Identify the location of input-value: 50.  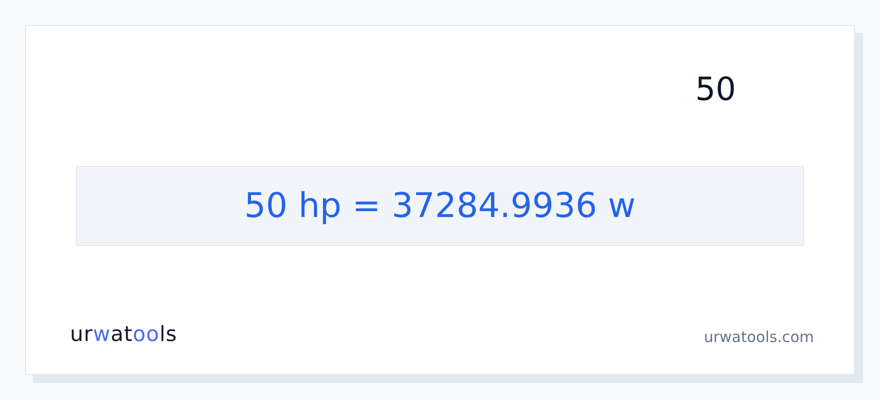
(715, 89).